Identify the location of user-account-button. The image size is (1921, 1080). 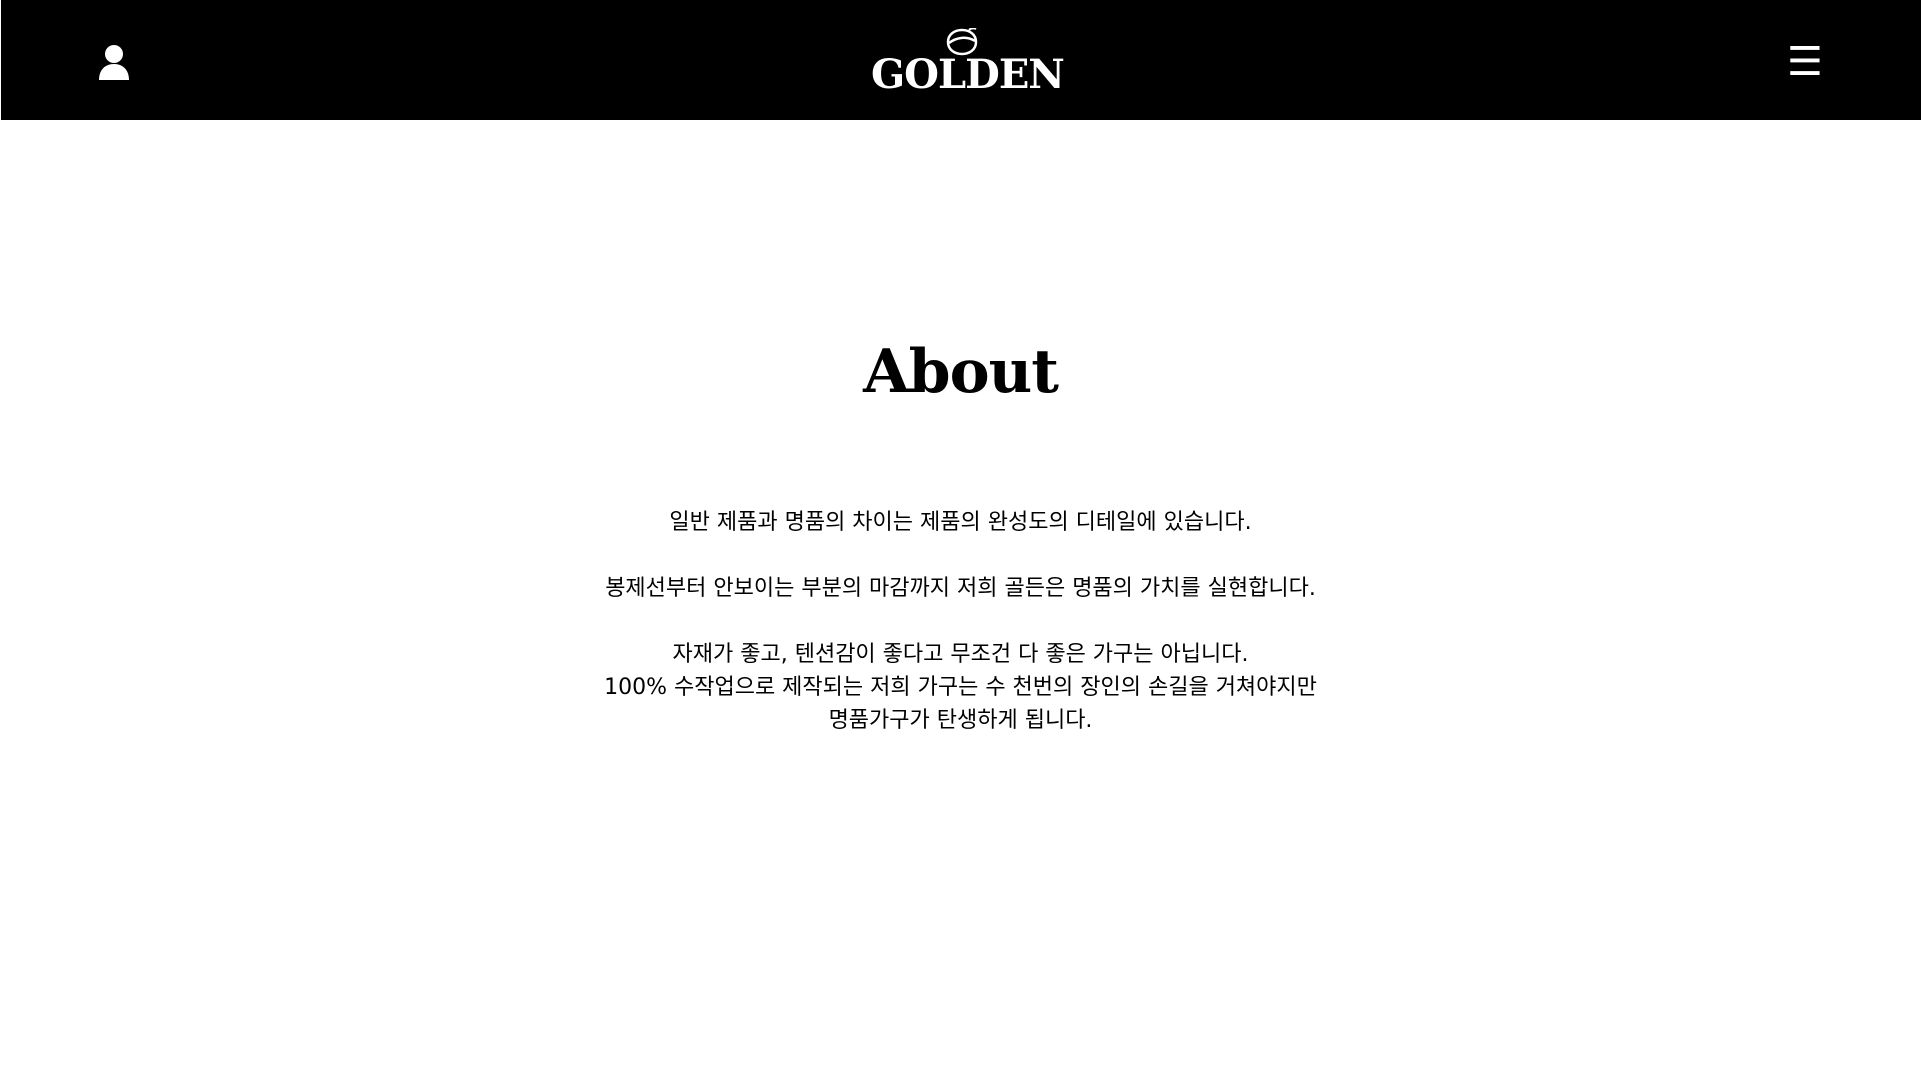
(114, 63).